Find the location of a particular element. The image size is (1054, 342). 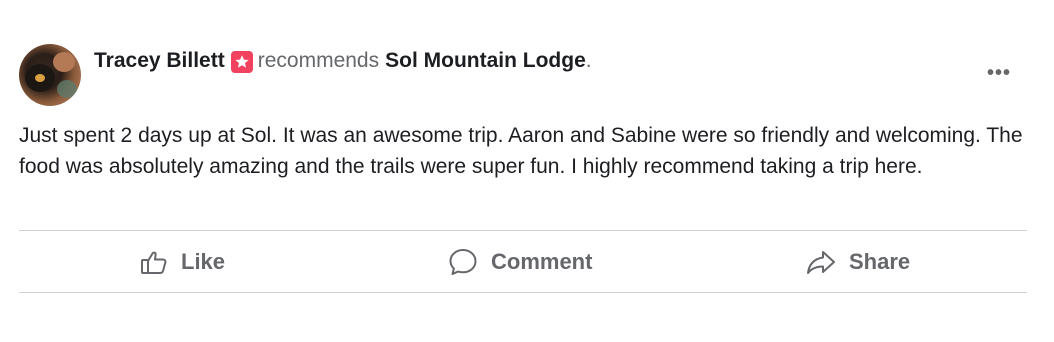

like-label: Like is located at coordinates (203, 261).